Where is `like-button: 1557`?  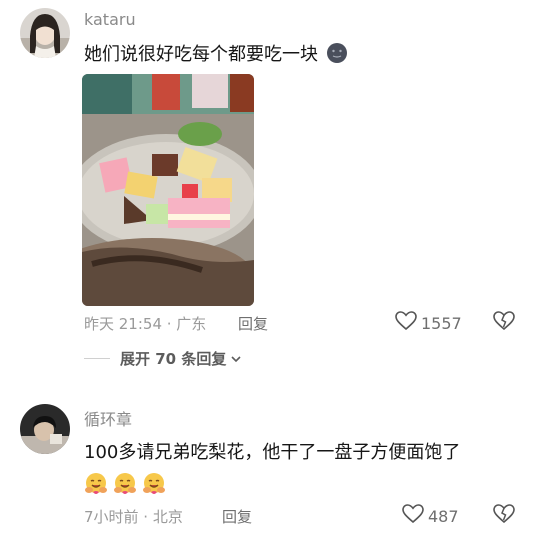 like-button: 1557 is located at coordinates (428, 323).